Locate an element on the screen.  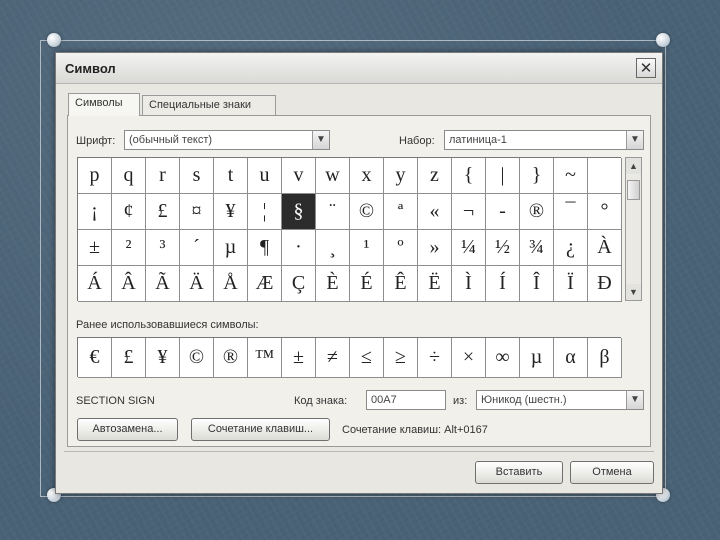
symbol-cell: ¤ is located at coordinates (197, 212).